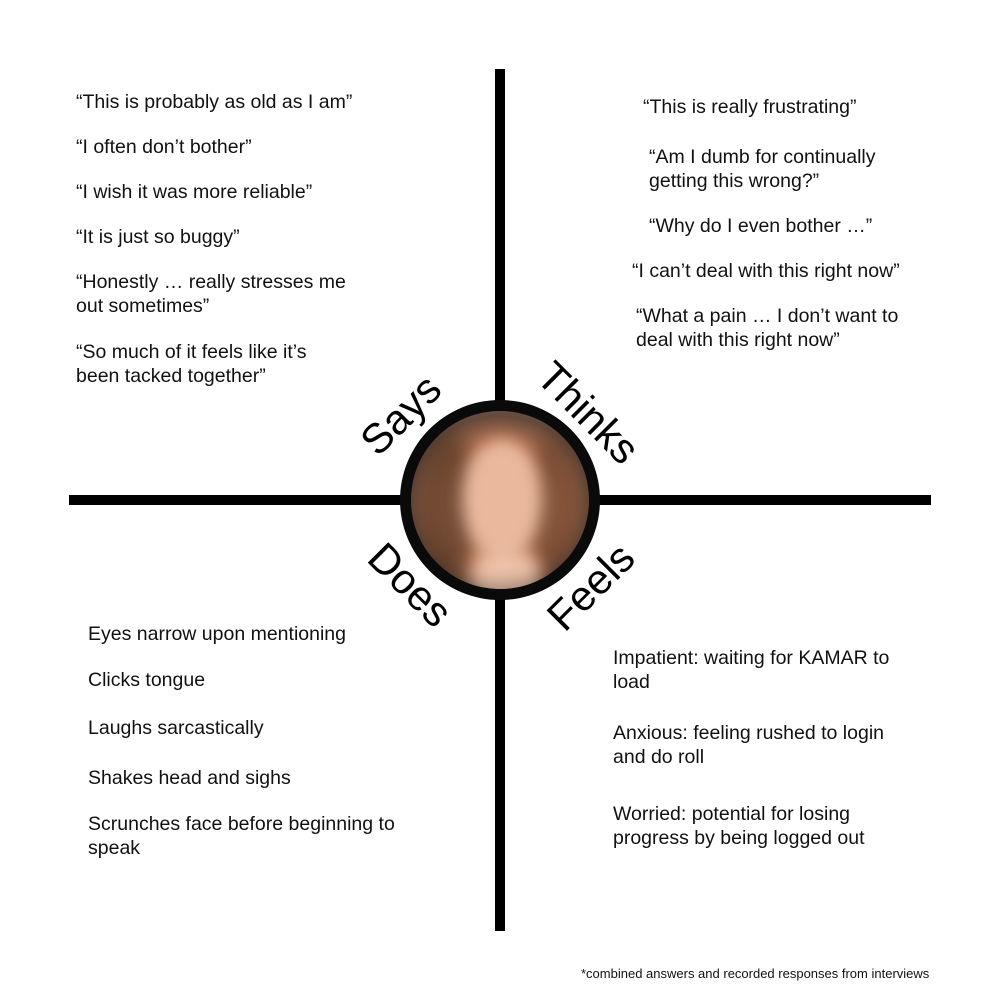 The image size is (1000, 1000). I want to click on thinks-item: “I can’t deal with this right now”, so click(766, 271).